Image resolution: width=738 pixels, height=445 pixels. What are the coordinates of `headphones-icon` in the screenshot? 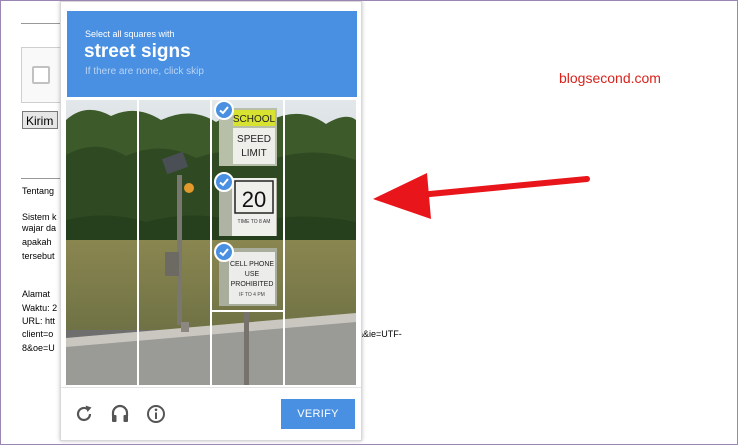 It's located at (120, 414).